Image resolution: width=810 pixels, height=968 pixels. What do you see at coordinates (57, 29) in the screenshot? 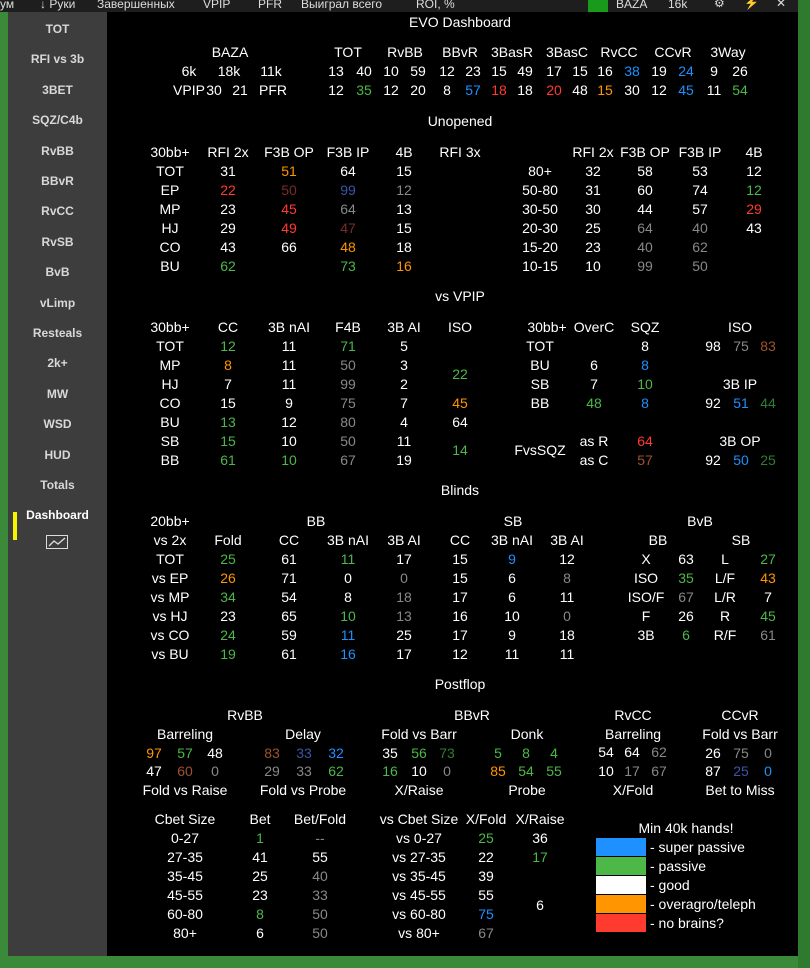
I see `sidebar-item-tot: TOT` at bounding box center [57, 29].